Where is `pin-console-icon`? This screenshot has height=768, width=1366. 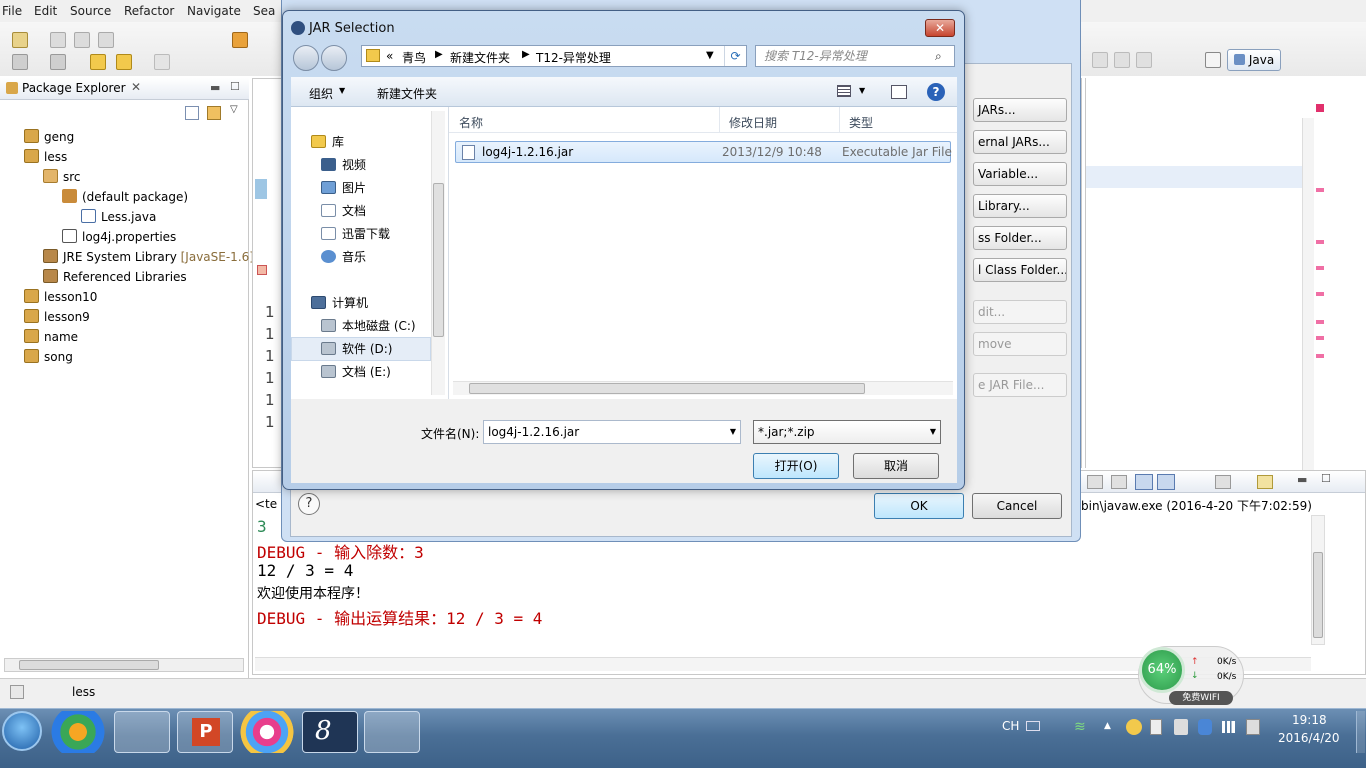 pin-console-icon is located at coordinates (1144, 482).